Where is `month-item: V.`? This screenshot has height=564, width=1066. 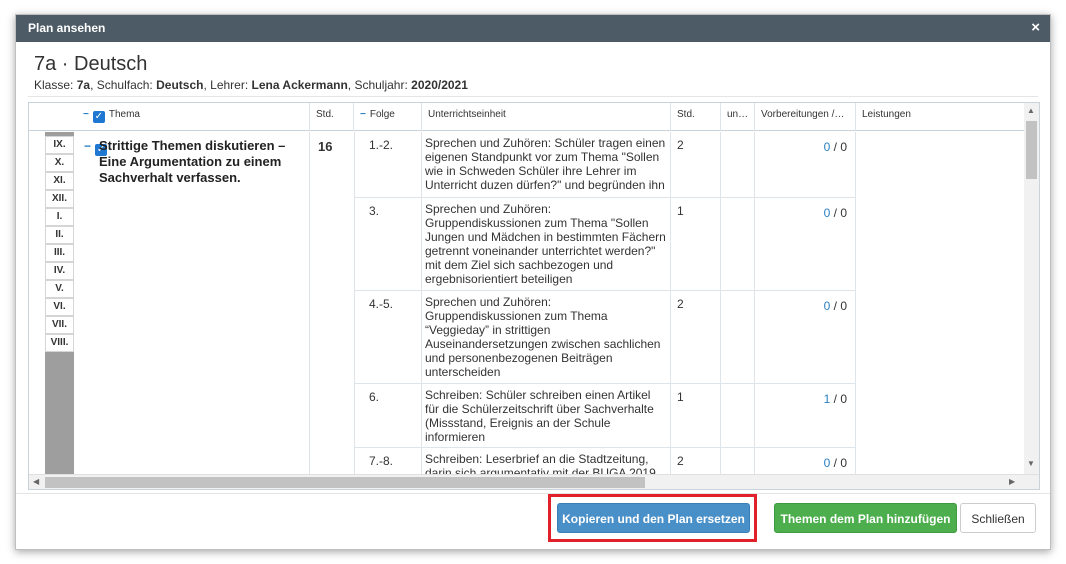 month-item: V. is located at coordinates (59, 289).